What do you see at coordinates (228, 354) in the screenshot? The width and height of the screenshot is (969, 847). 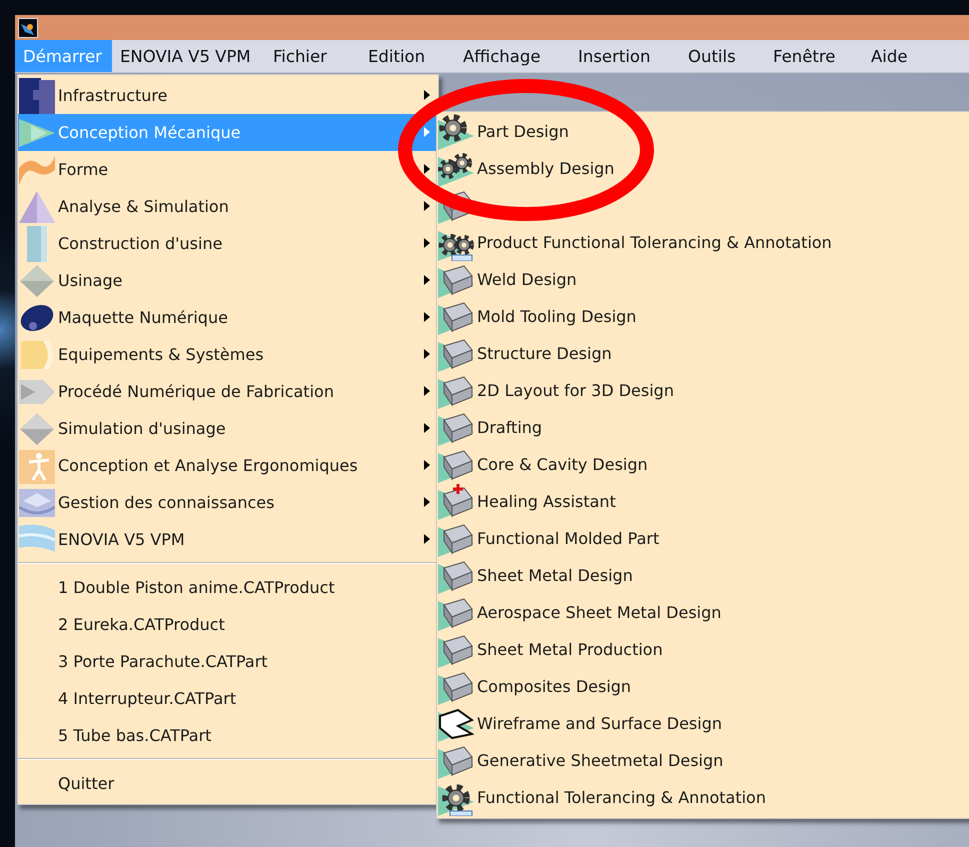 I see `menu-item: Equipements & Systèmes` at bounding box center [228, 354].